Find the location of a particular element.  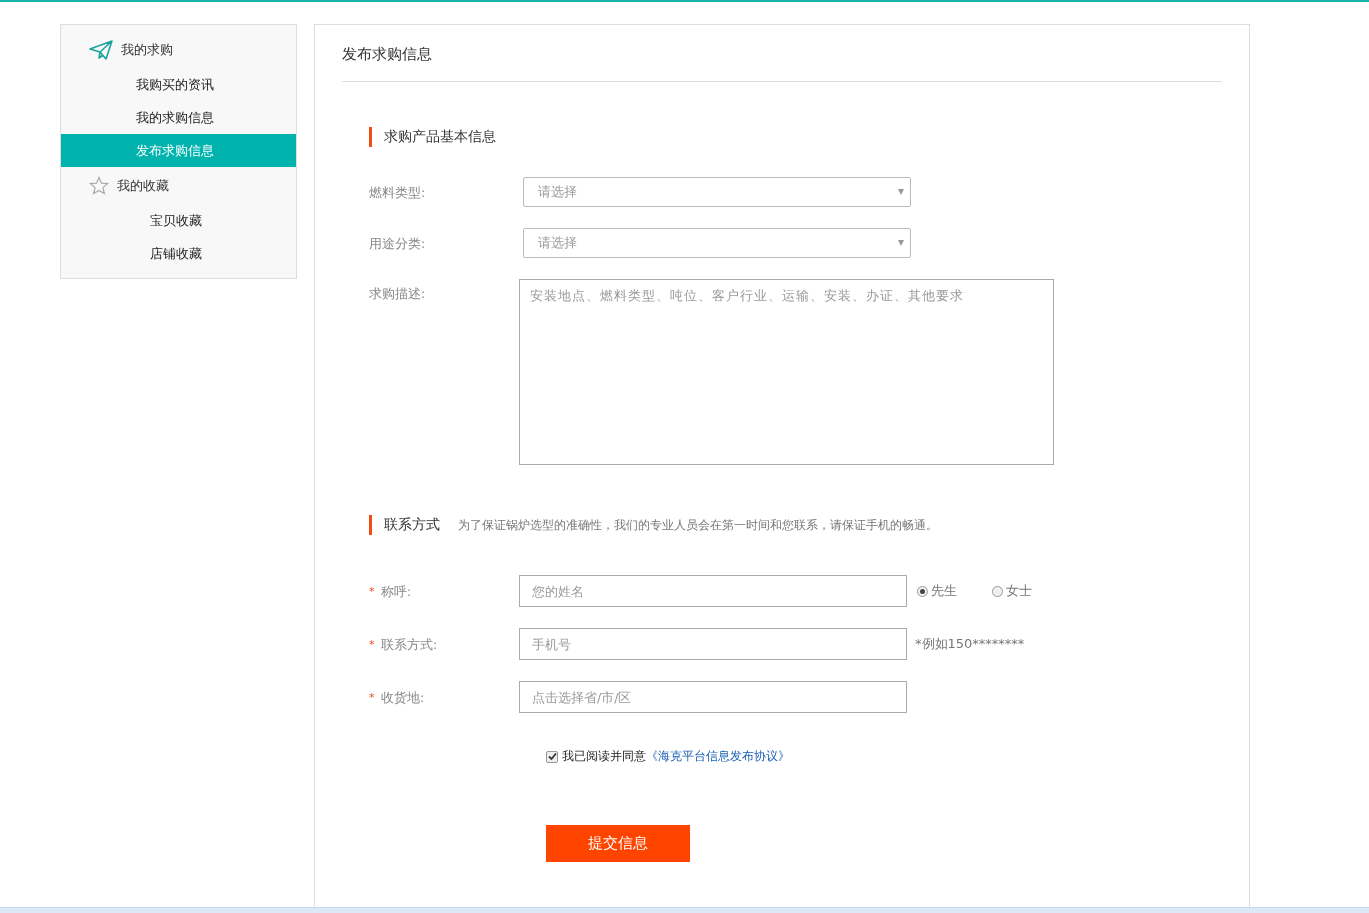

field-label: 求购描述: is located at coordinates (398, 294).